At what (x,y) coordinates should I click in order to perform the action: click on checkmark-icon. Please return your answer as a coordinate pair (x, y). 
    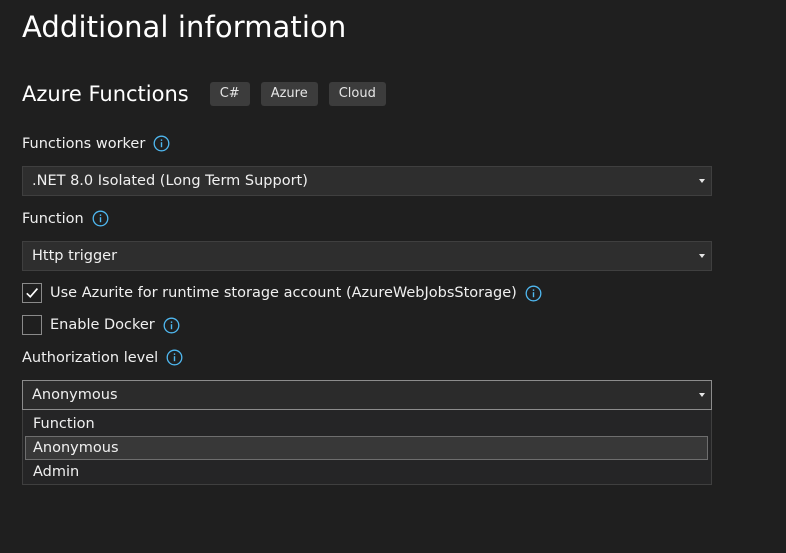
    Looking at the image, I should click on (32, 293).